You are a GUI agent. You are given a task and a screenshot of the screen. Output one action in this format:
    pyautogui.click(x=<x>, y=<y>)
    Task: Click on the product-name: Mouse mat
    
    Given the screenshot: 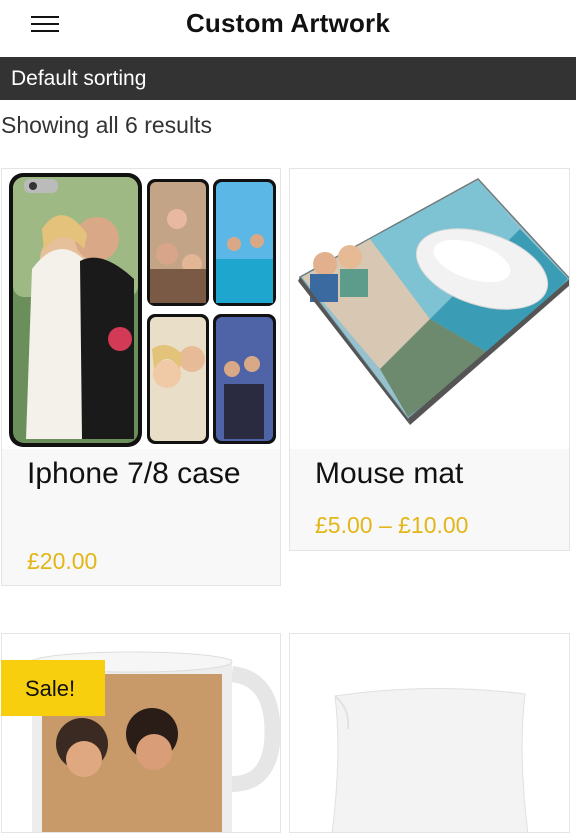 What is the action you would take?
    pyautogui.click(x=389, y=474)
    